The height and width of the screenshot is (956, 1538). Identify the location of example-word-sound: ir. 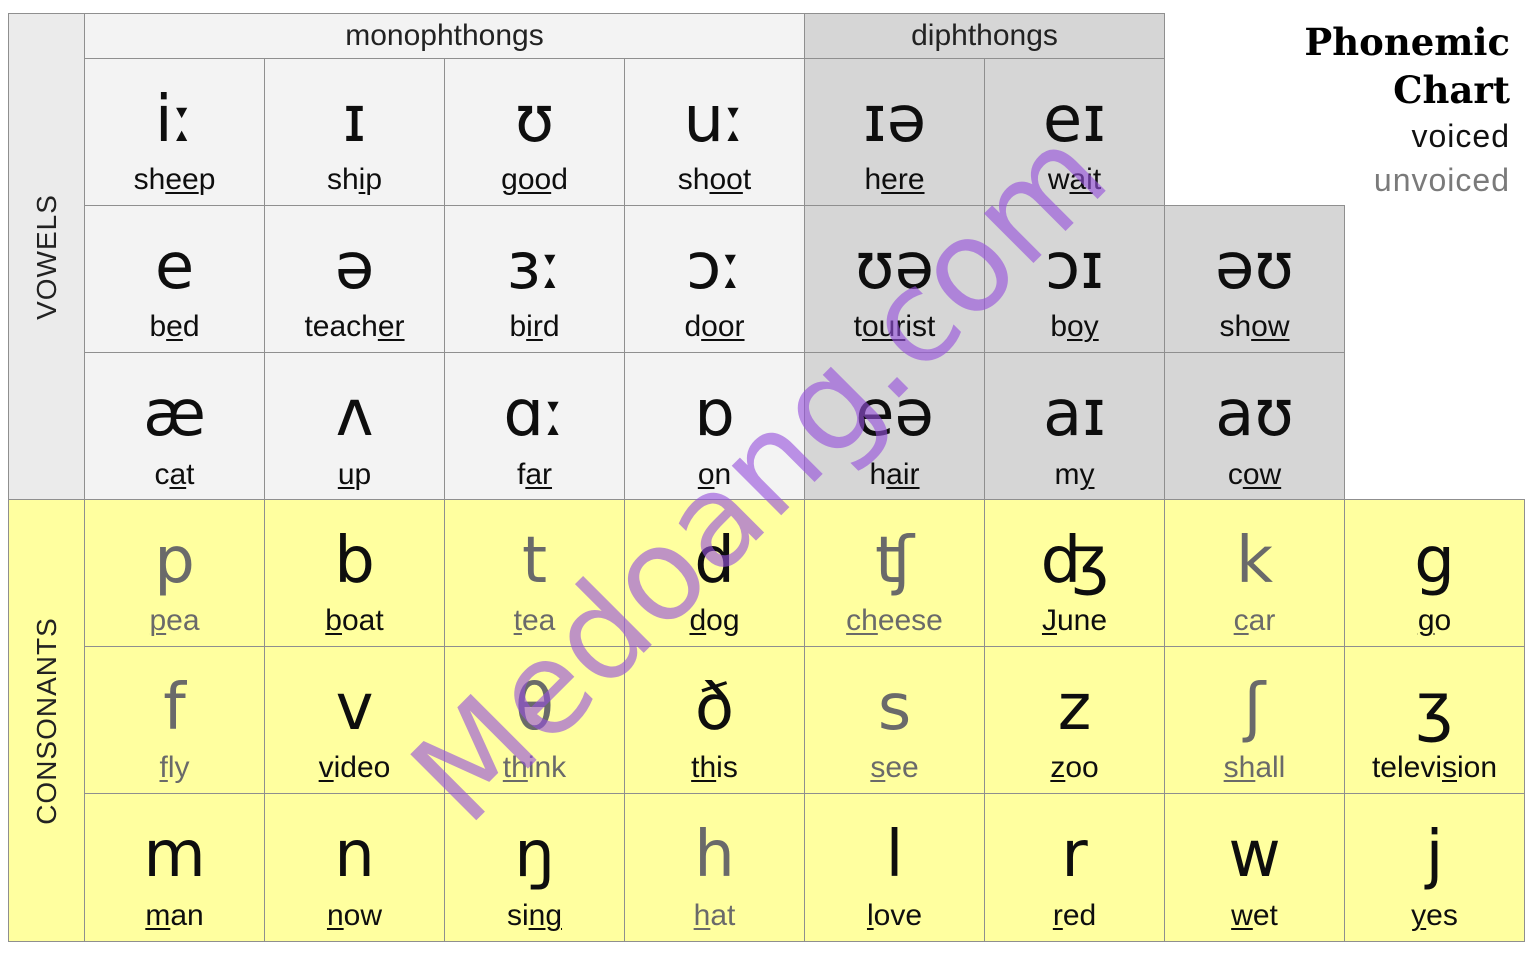
(534, 326).